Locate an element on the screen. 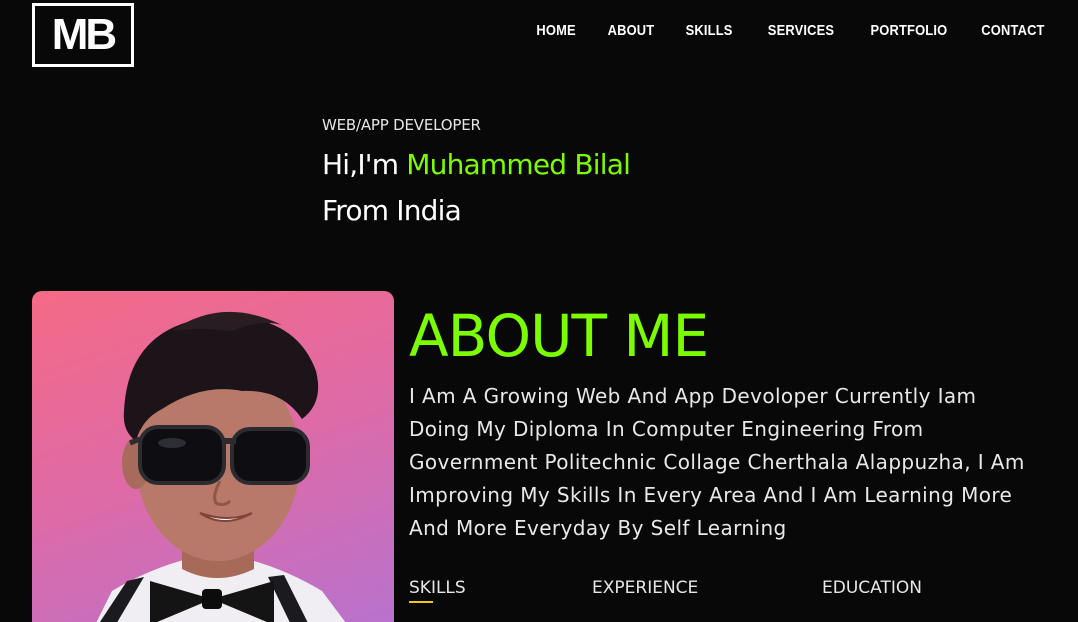  about-title: ABOUT ME is located at coordinates (559, 336).